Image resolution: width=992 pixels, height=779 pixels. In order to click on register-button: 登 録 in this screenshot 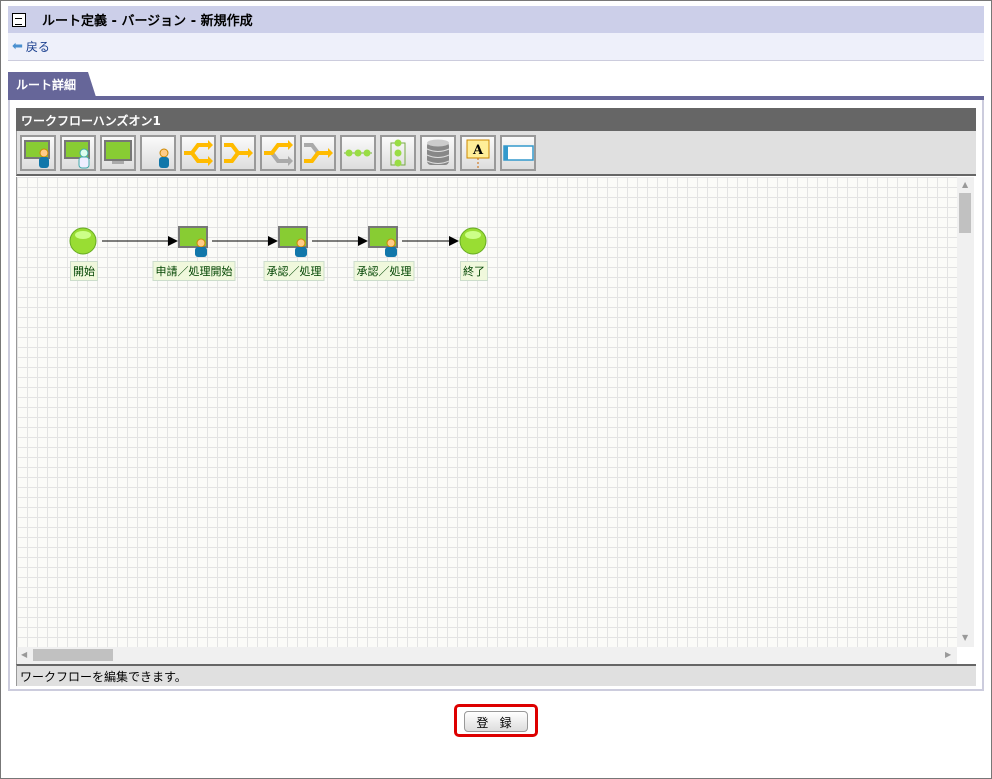, I will do `click(496, 721)`.